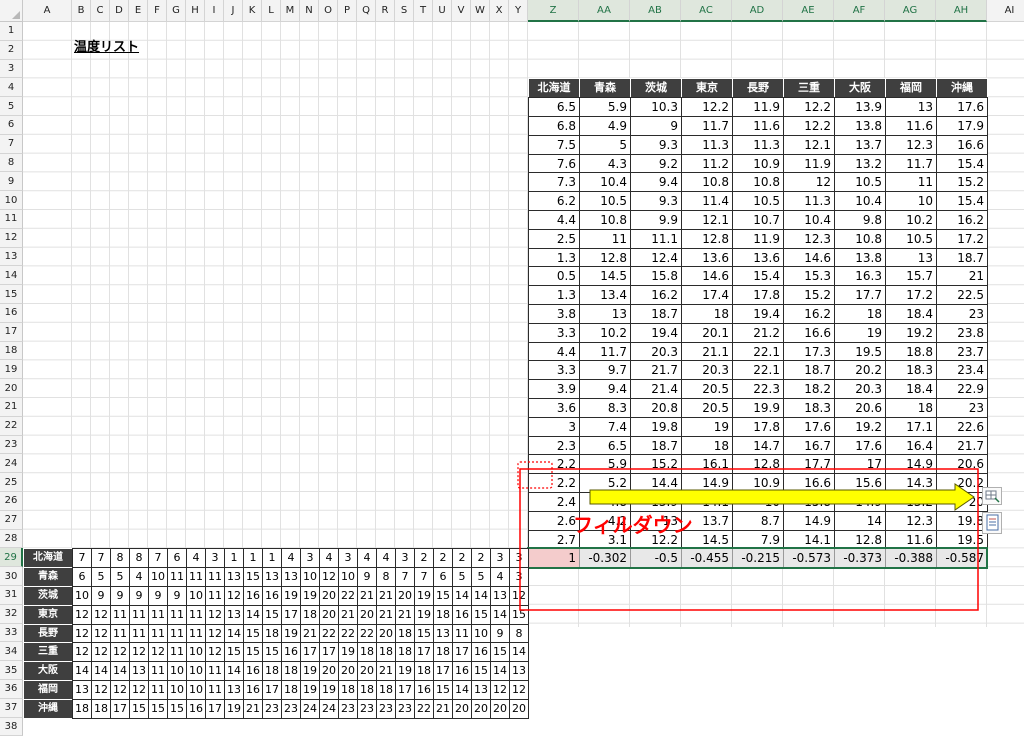 This screenshot has width=1024, height=736. What do you see at coordinates (329, 708) in the screenshot?
I see `data-cell: 24` at bounding box center [329, 708].